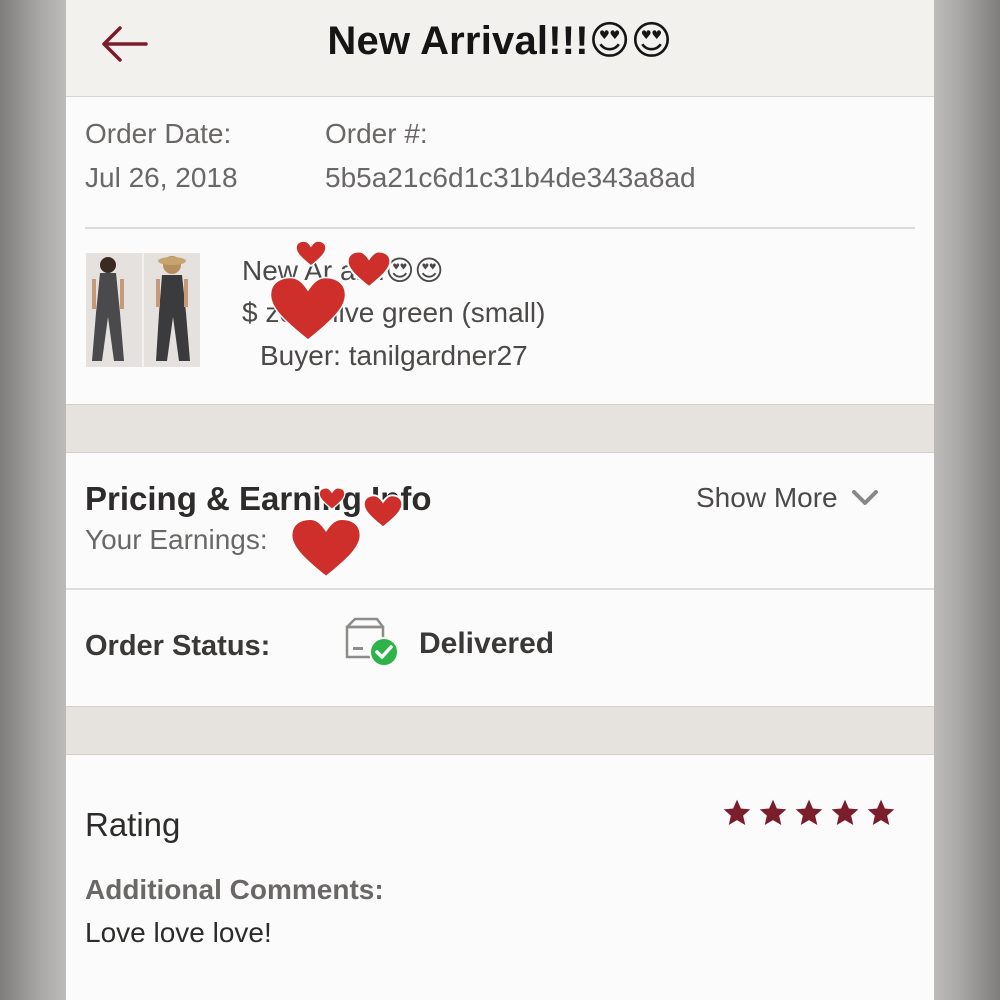  What do you see at coordinates (487, 643) in the screenshot?
I see `order-status-value: Delivered` at bounding box center [487, 643].